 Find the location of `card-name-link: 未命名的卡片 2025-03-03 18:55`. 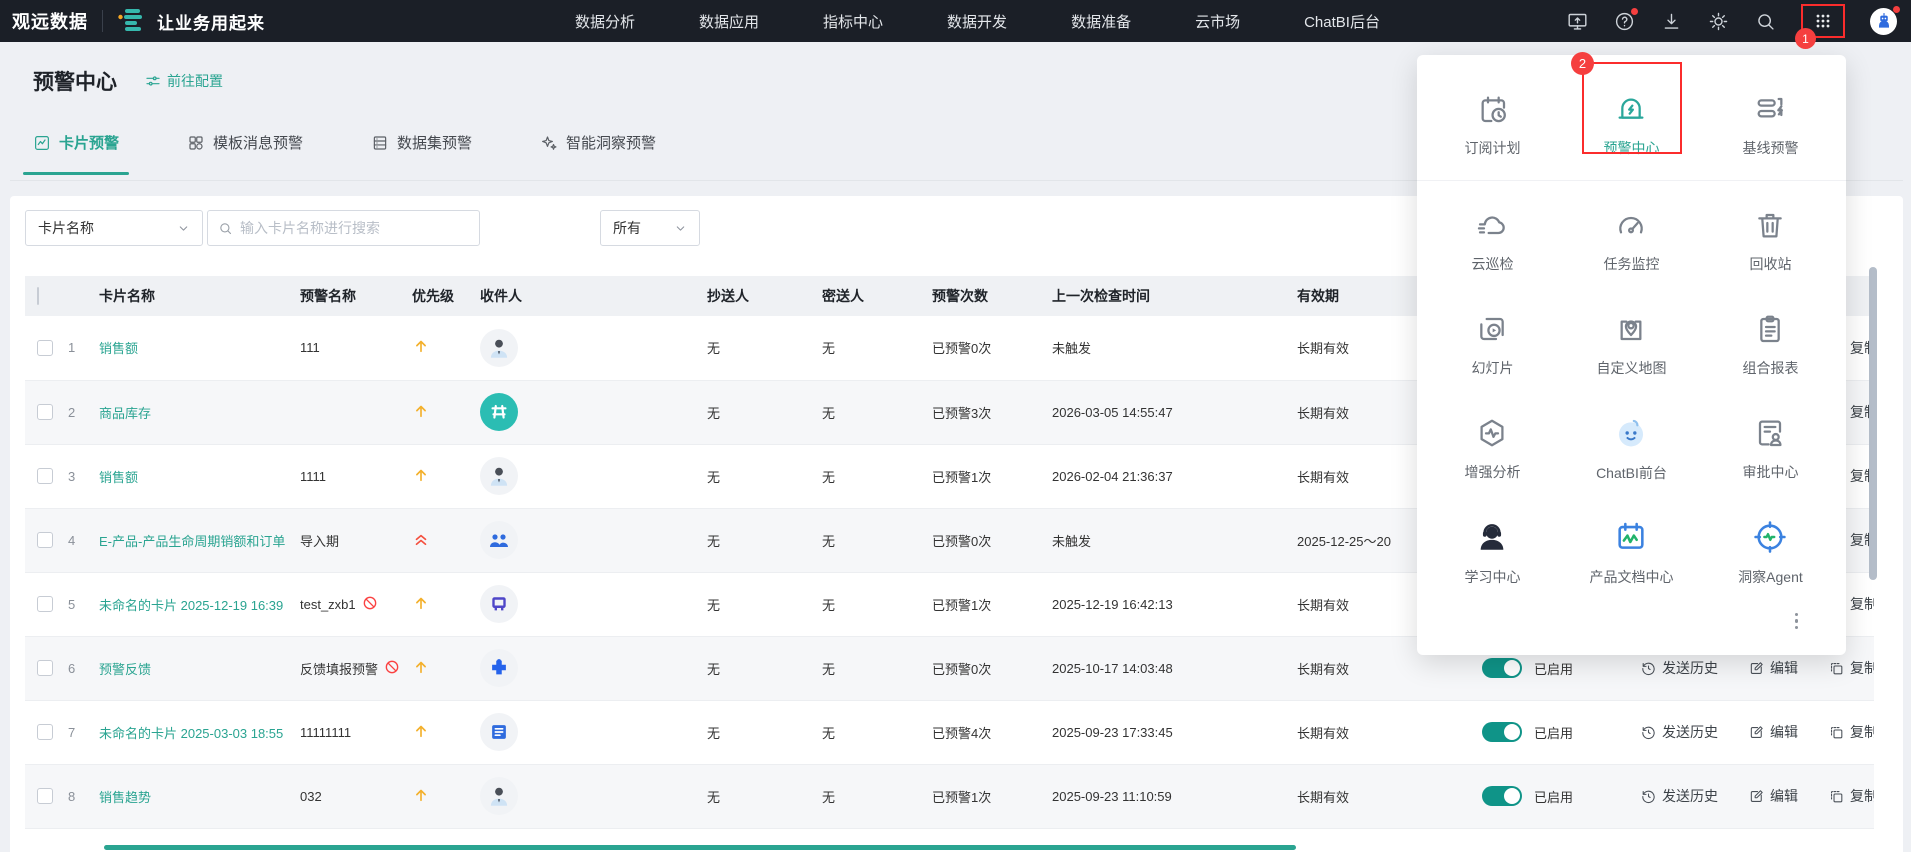

card-name-link: 未命名的卡片 2025-03-03 18:55 is located at coordinates (191, 733).